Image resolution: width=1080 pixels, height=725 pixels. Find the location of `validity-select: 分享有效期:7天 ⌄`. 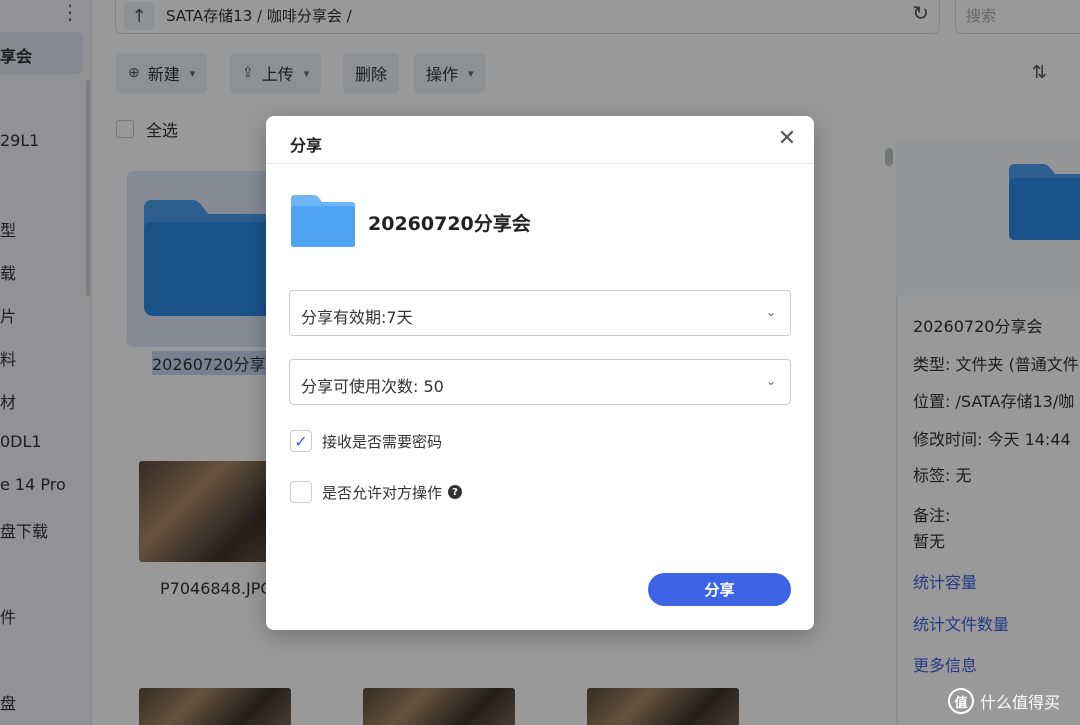

validity-select: 分享有效期:7天 ⌄ is located at coordinates (540, 313).